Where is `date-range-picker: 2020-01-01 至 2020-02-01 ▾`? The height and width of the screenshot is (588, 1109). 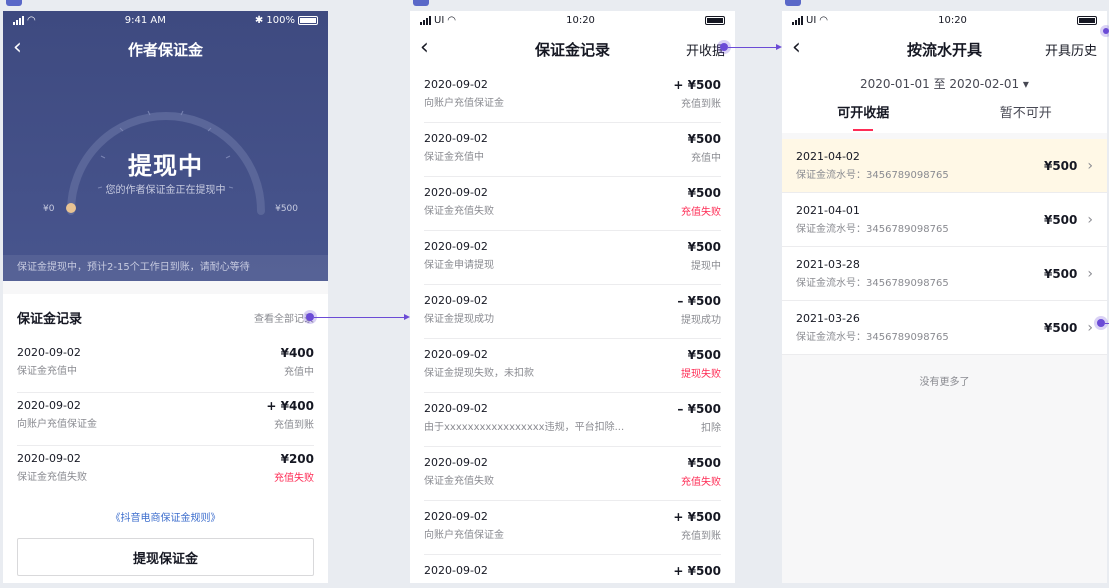 date-range-picker: 2020-01-01 至 2020-02-01 ▾ is located at coordinates (944, 84).